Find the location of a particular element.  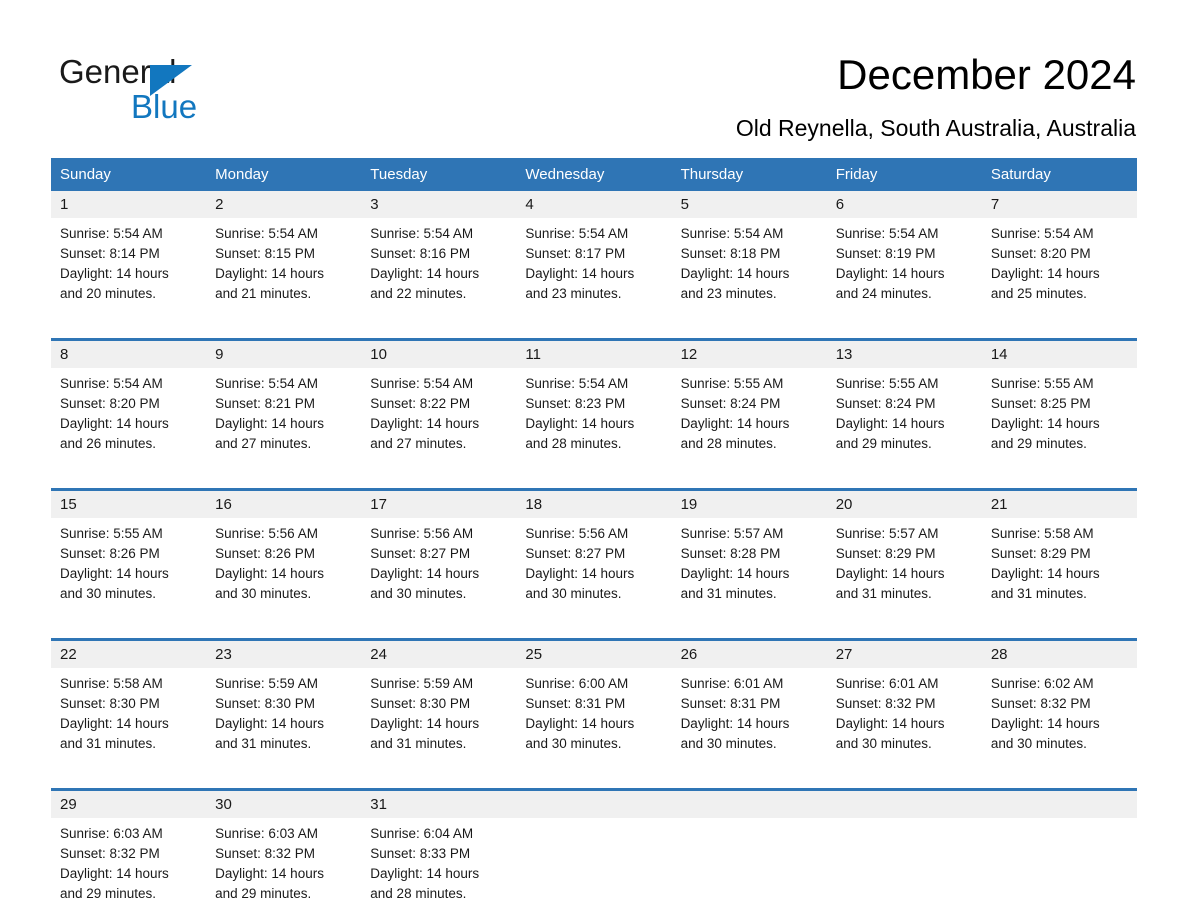

day-number-cell: 9 is located at coordinates (284, 354).